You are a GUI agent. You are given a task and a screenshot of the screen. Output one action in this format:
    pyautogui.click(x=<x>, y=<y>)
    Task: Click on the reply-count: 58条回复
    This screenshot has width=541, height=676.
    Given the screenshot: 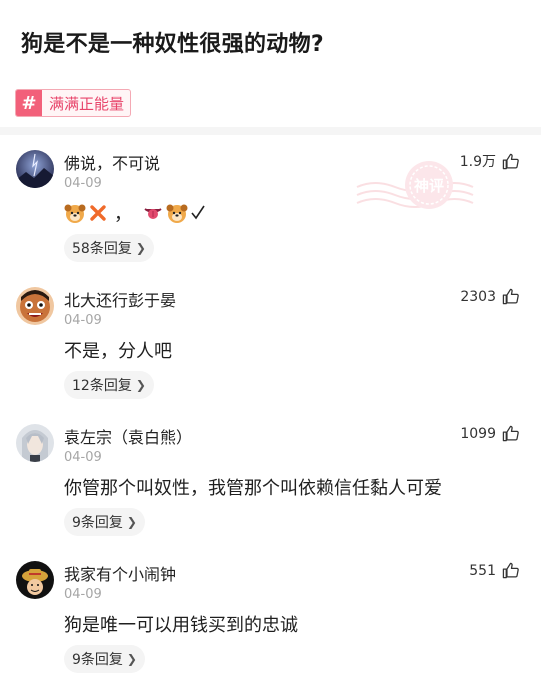 What is the action you would take?
    pyautogui.click(x=102, y=249)
    